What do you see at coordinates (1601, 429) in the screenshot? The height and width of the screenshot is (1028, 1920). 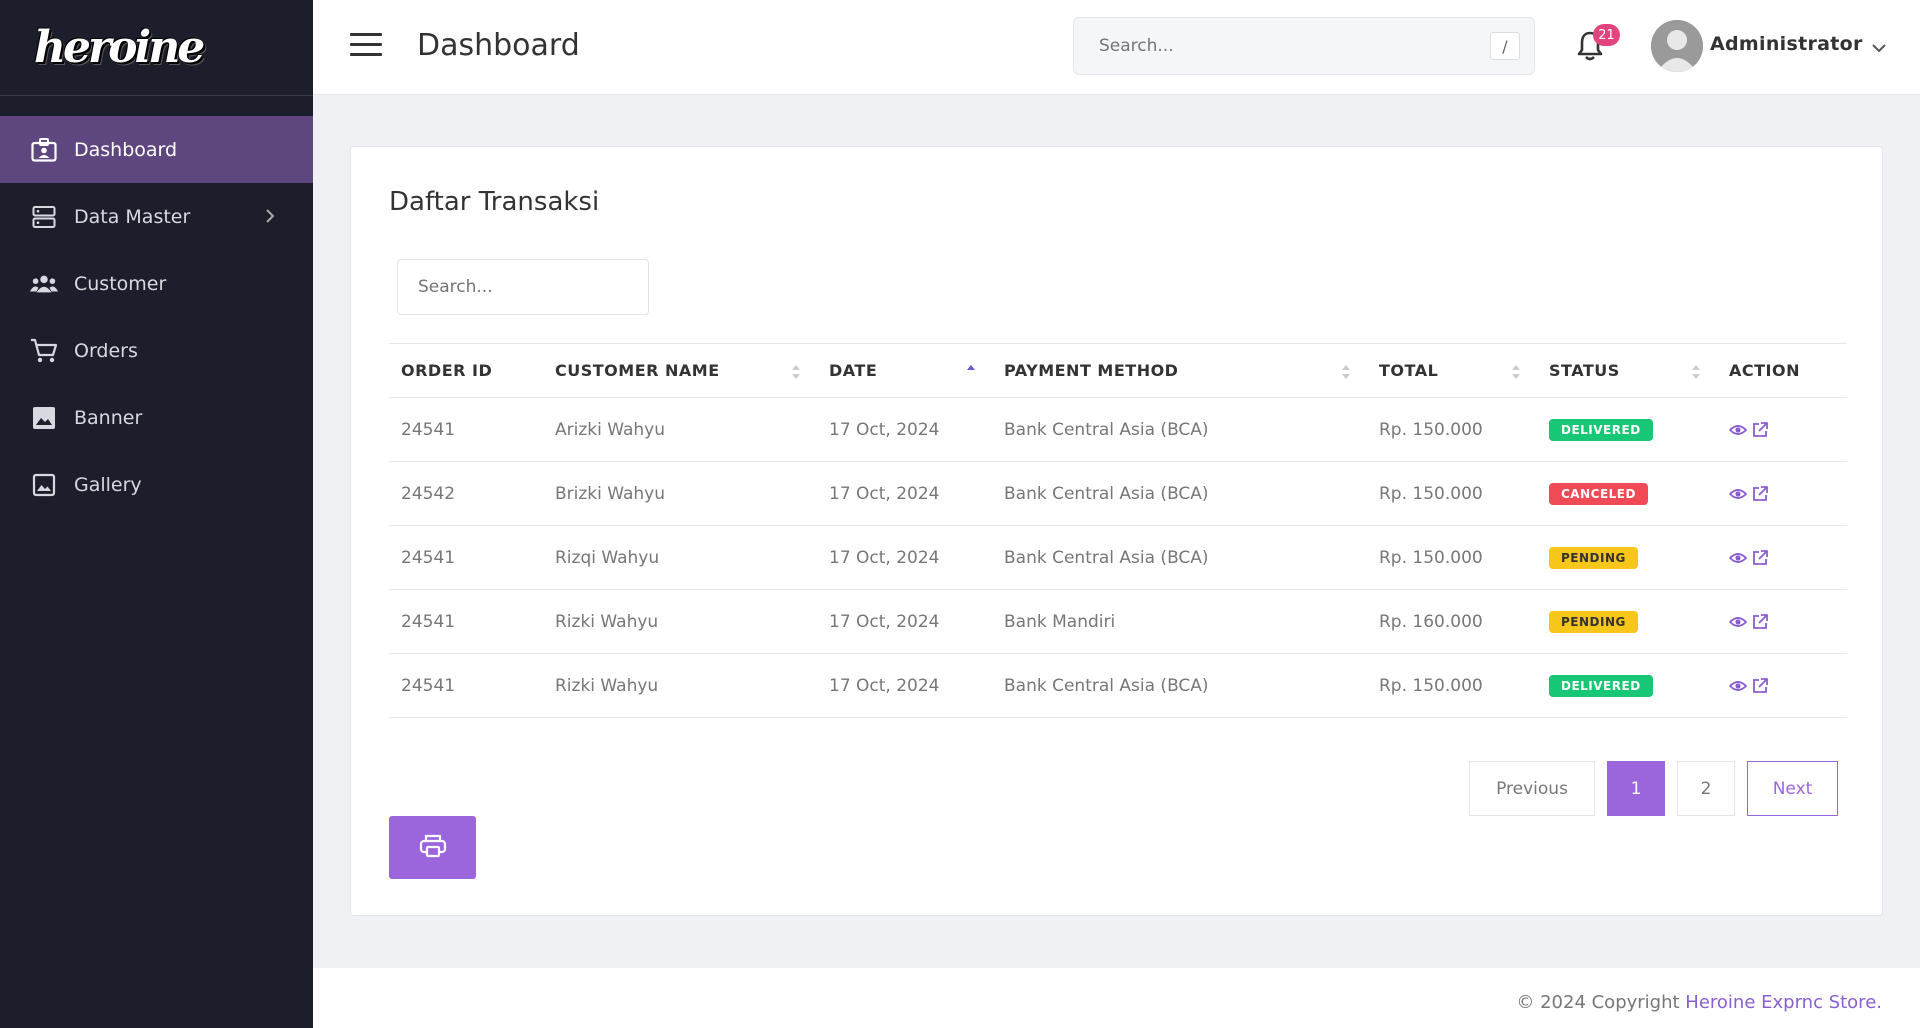 I see `status-badge: DELIVERED` at bounding box center [1601, 429].